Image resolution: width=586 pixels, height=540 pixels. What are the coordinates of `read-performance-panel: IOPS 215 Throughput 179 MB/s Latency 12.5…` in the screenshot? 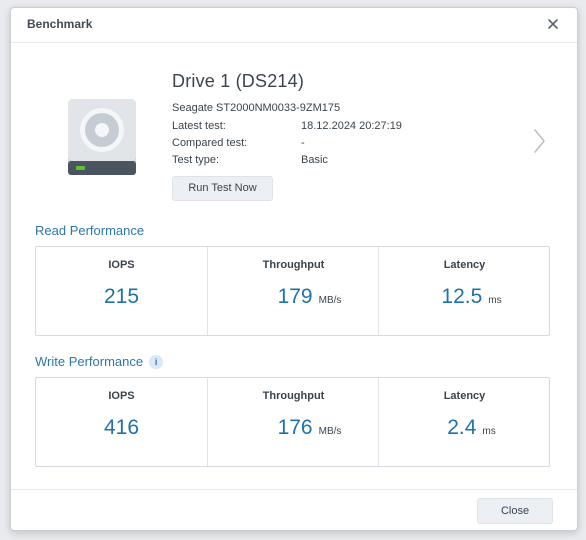 It's located at (292, 291).